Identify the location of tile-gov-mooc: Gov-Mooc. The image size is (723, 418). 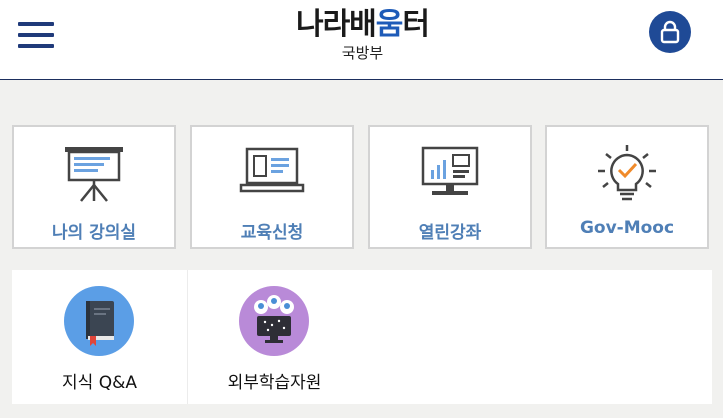
(627, 187).